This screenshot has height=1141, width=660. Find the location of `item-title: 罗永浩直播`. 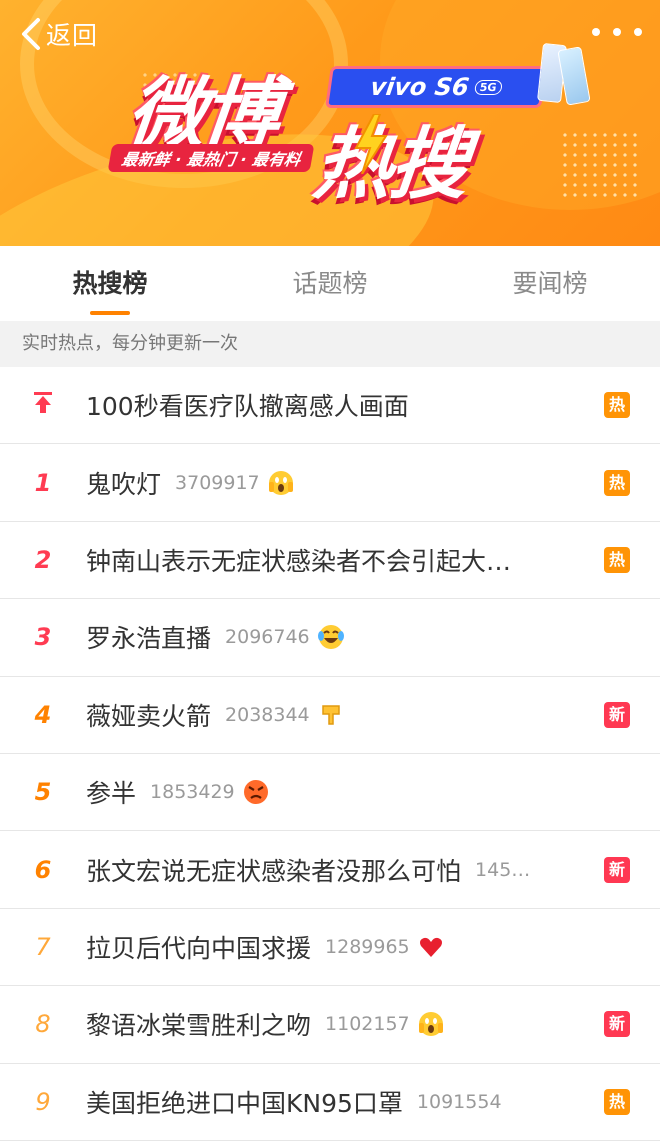

item-title: 罗永浩直播 is located at coordinates (149, 639).